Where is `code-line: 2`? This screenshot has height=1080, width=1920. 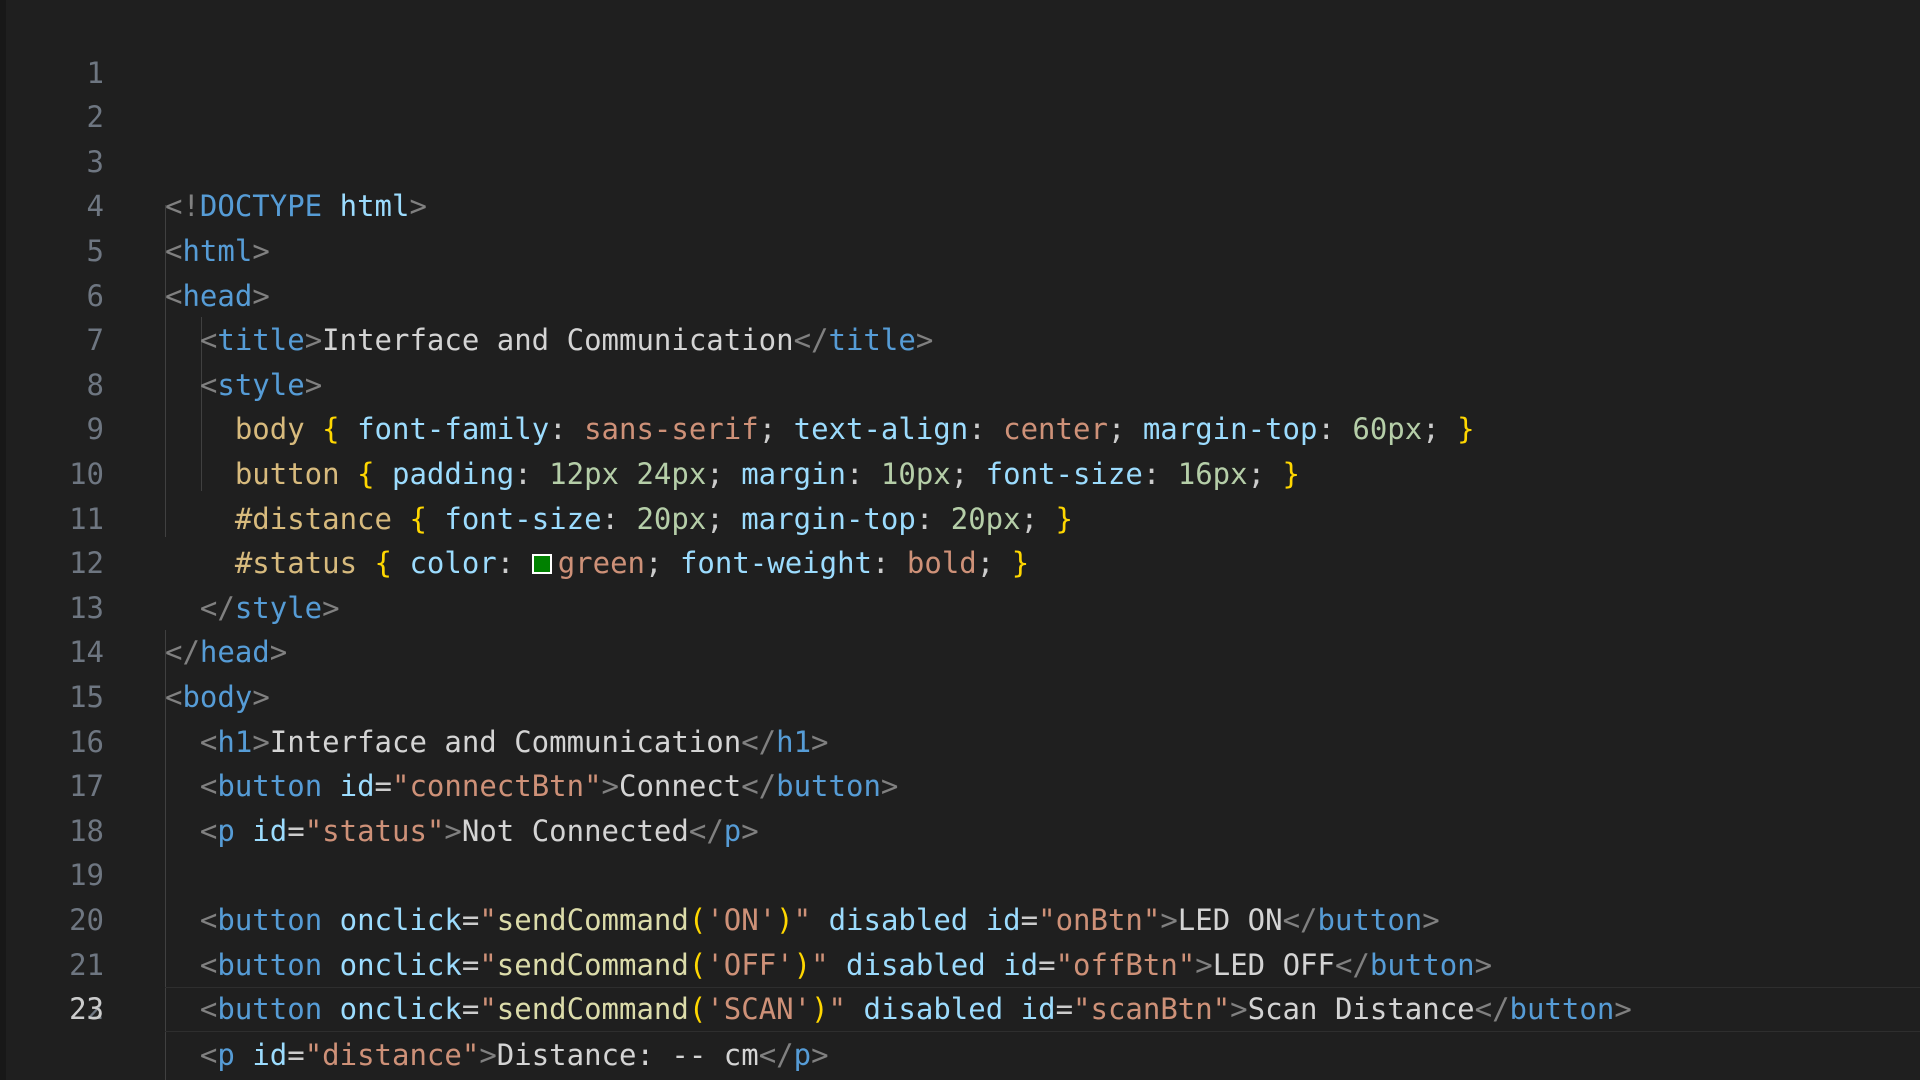
code-line: 2 is located at coordinates (960, 92).